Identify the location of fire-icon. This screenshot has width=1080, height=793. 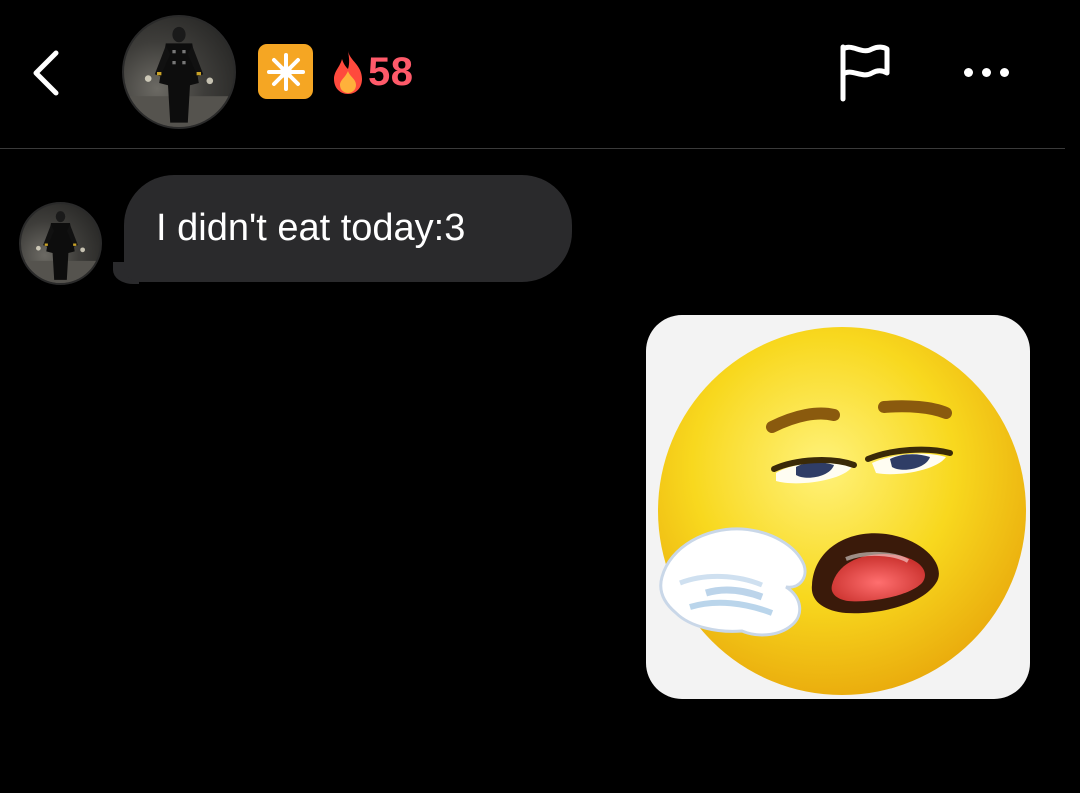
(348, 72).